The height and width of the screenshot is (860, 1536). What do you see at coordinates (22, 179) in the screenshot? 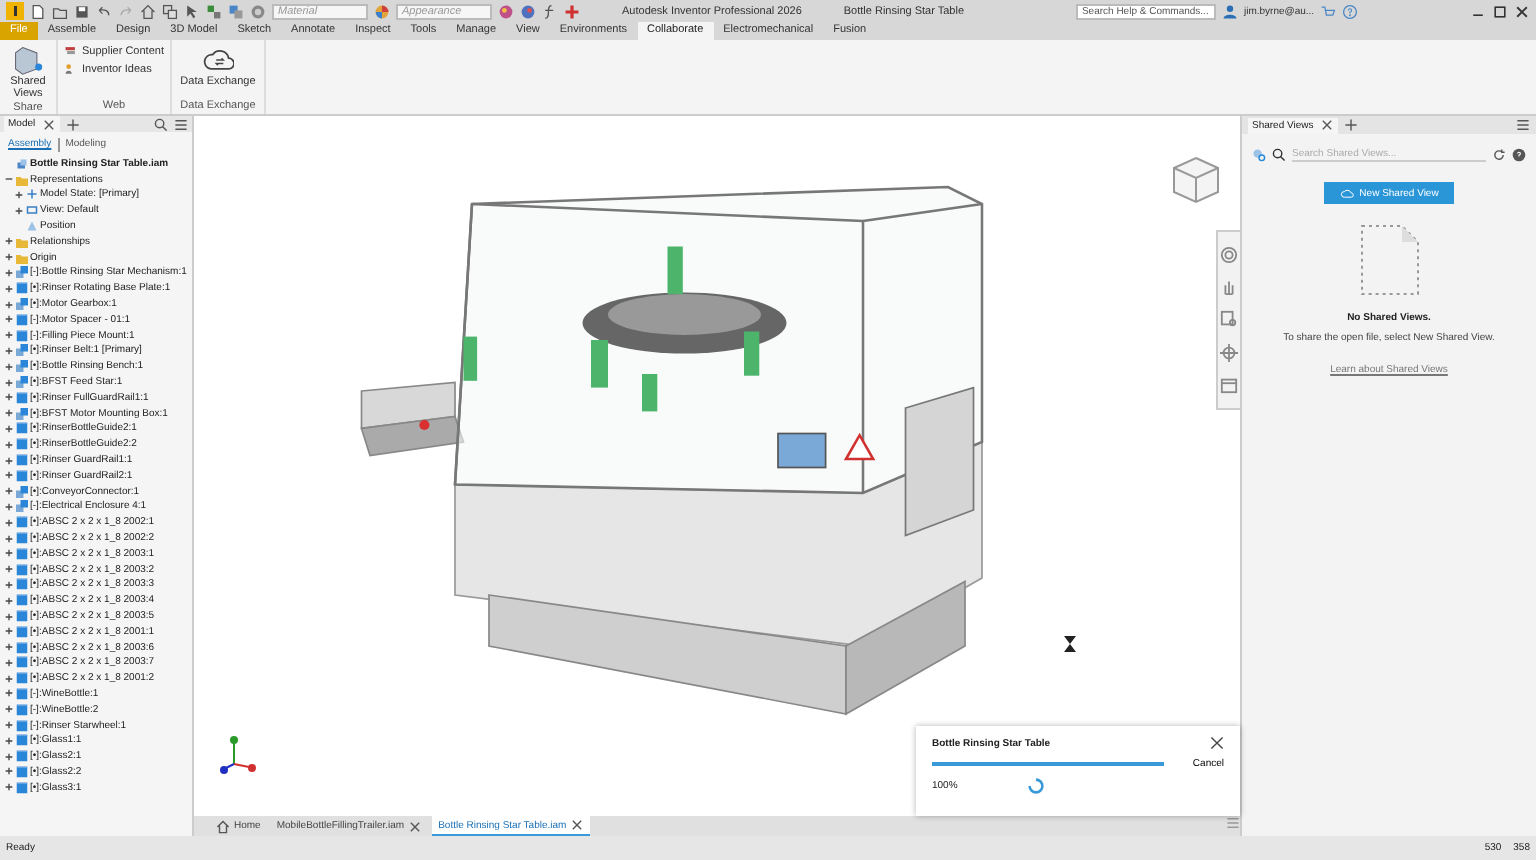
I see `folder-icon` at bounding box center [22, 179].